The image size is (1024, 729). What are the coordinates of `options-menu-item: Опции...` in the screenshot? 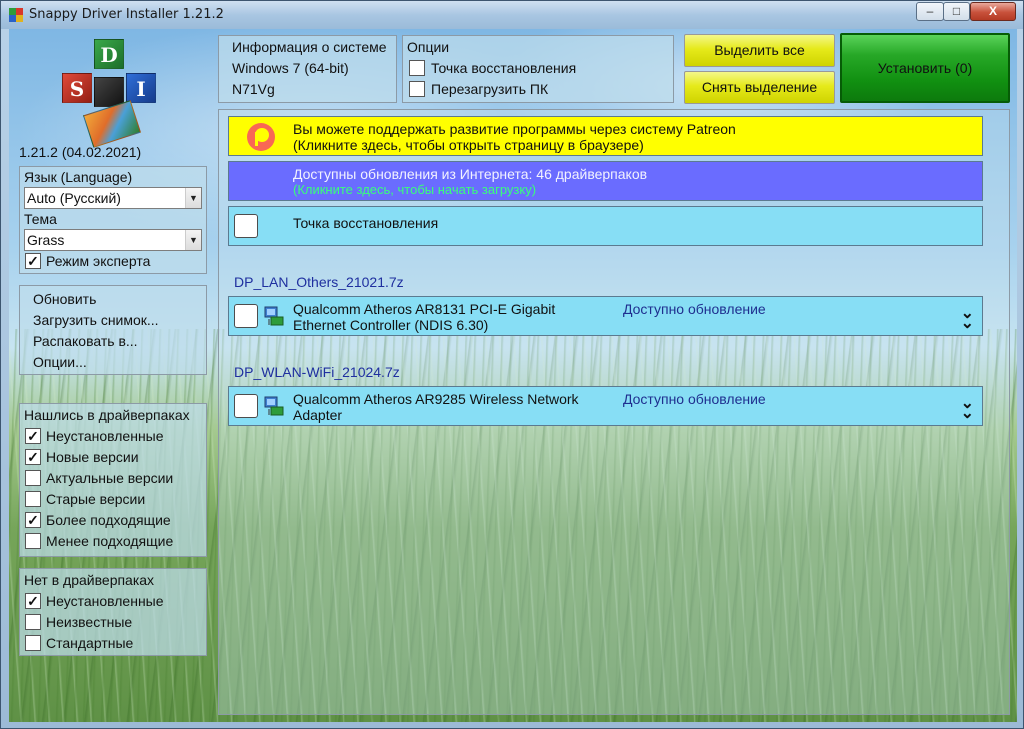 It's located at (60, 362).